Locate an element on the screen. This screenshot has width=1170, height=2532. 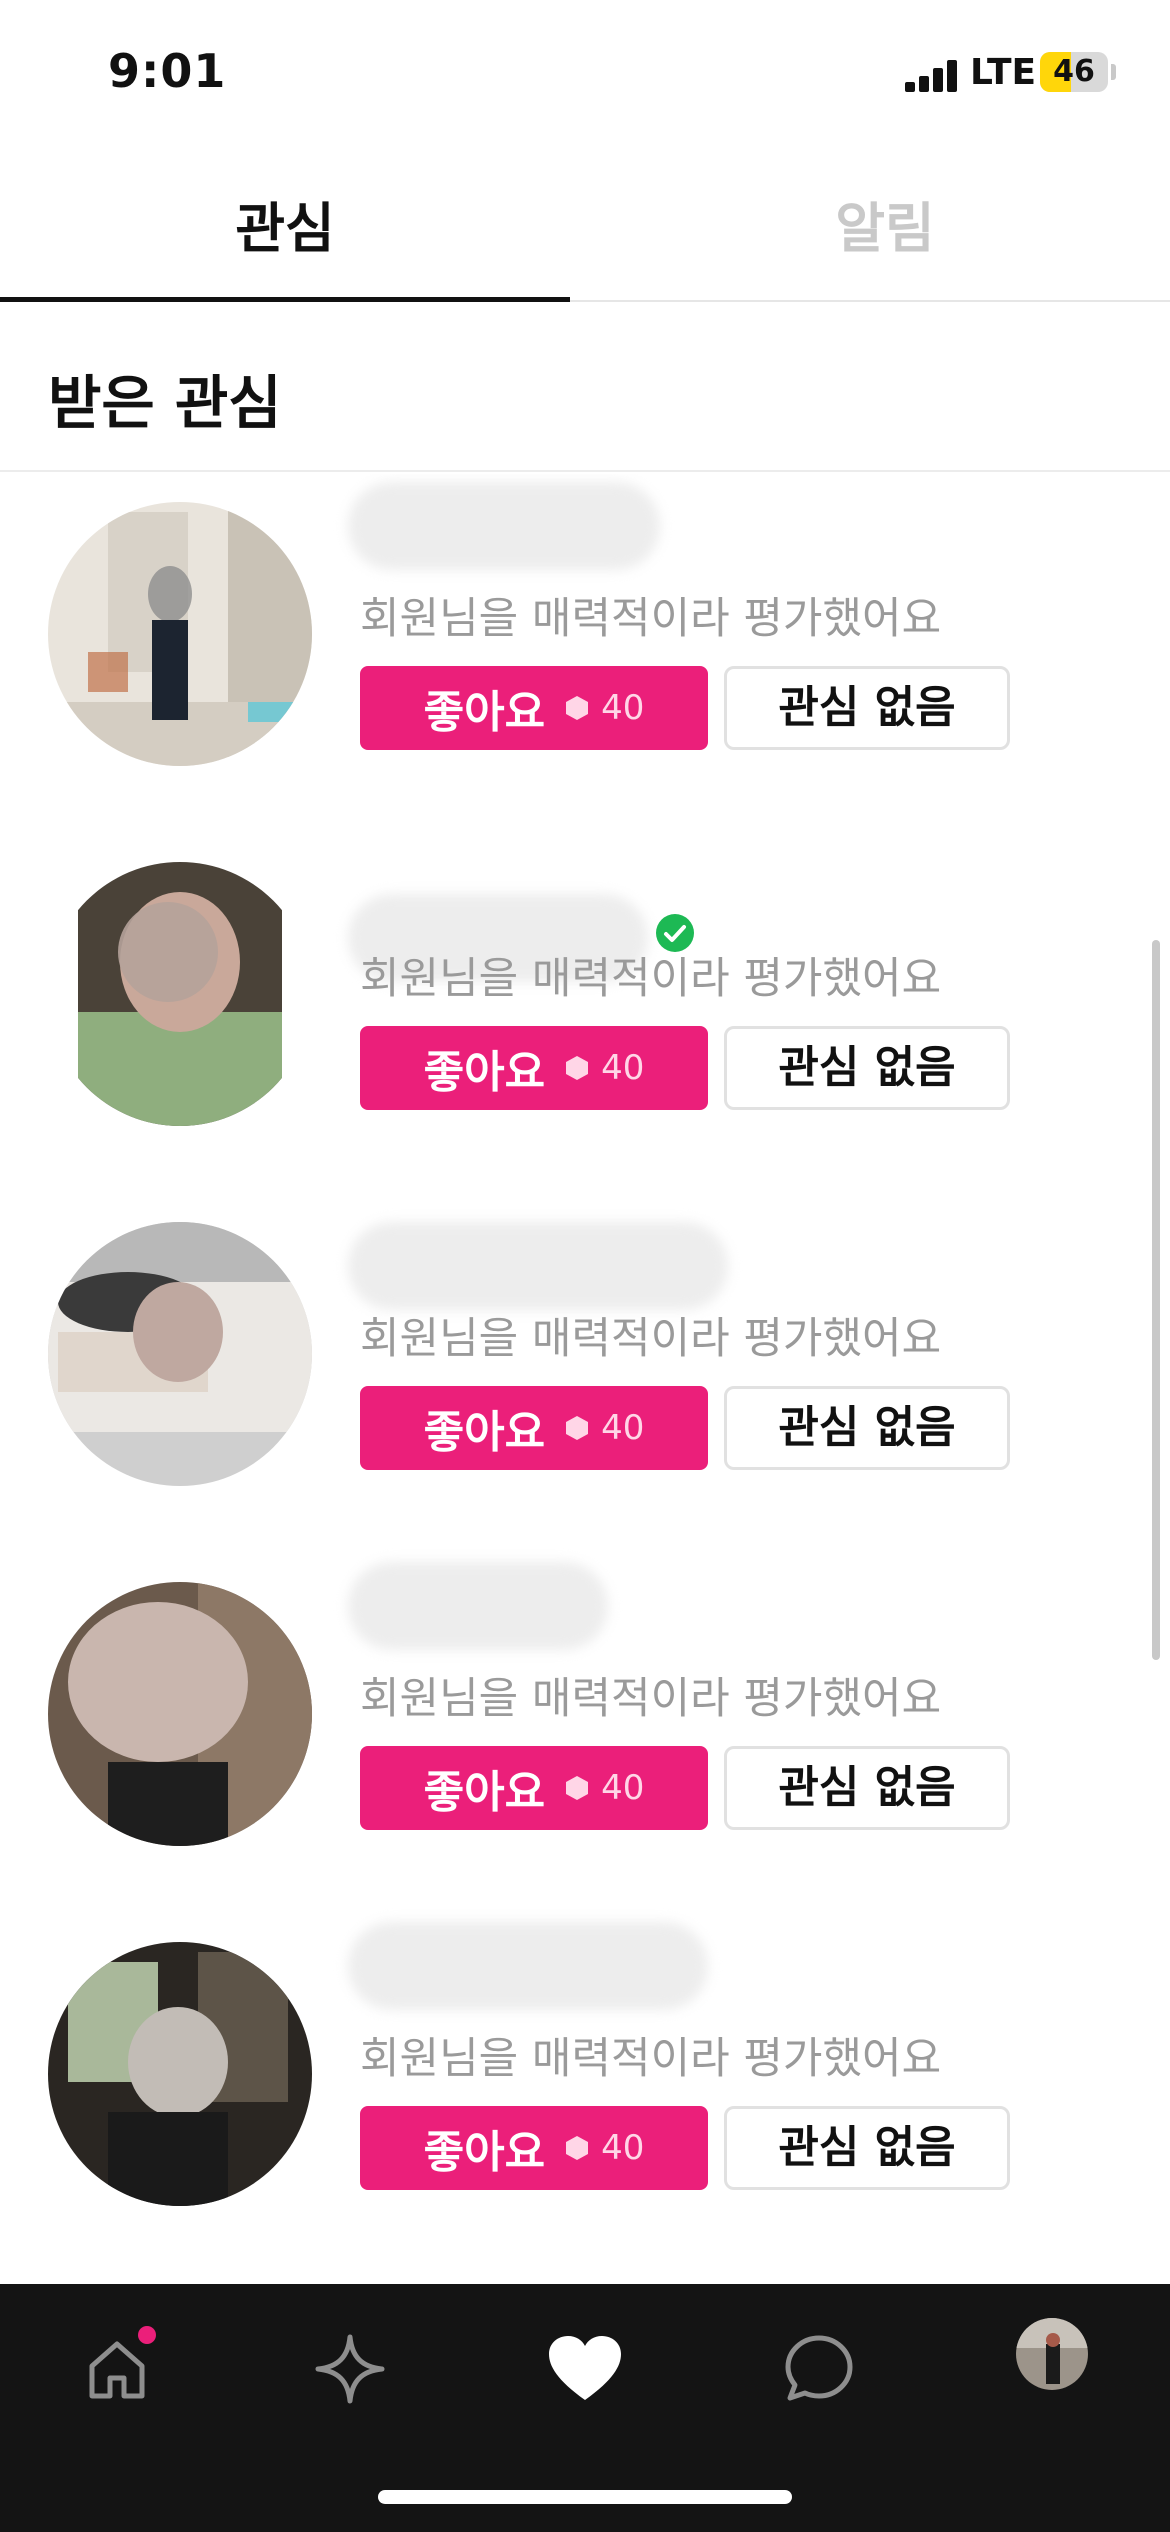
scrollbar is located at coordinates (1156, 1300).